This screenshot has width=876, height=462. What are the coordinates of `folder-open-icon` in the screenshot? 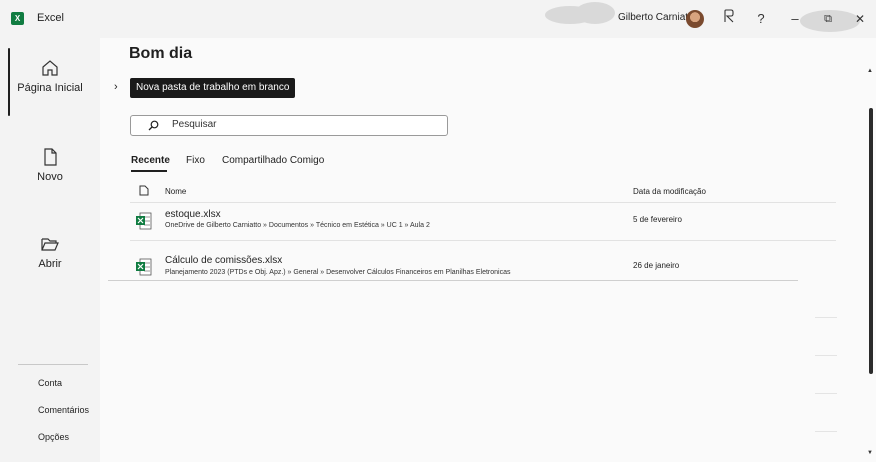 It's located at (50, 244).